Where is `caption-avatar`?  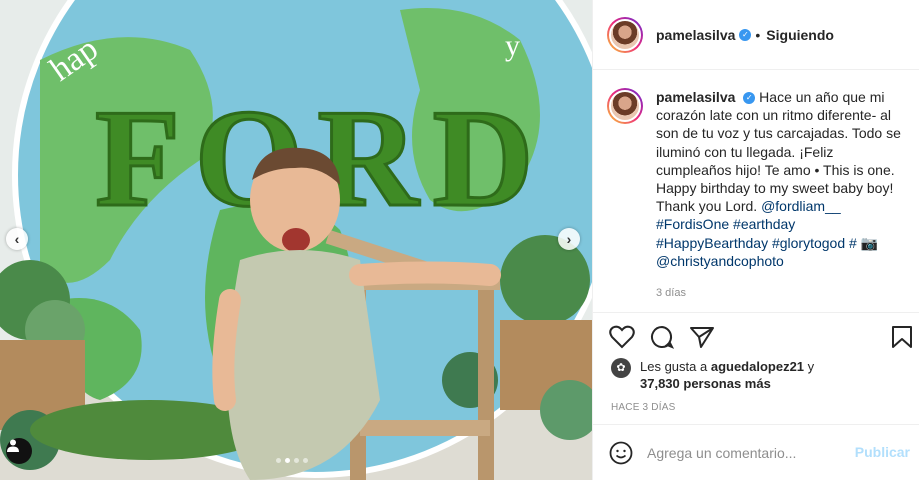 caption-avatar is located at coordinates (625, 106).